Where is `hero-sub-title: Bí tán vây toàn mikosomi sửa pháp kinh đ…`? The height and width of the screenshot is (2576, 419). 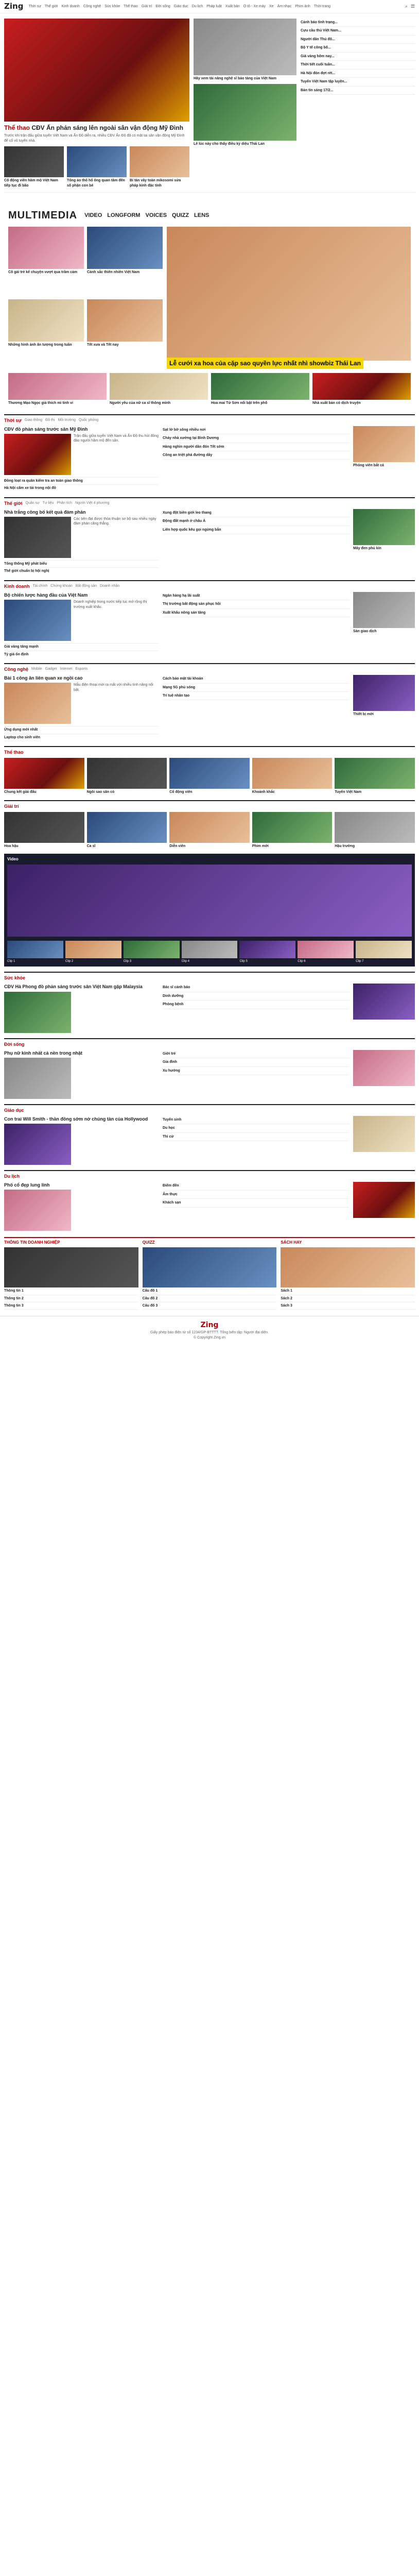
hero-sub-title: Bí tán vây toàn mikosomi sửa pháp kinh đ… is located at coordinates (159, 183).